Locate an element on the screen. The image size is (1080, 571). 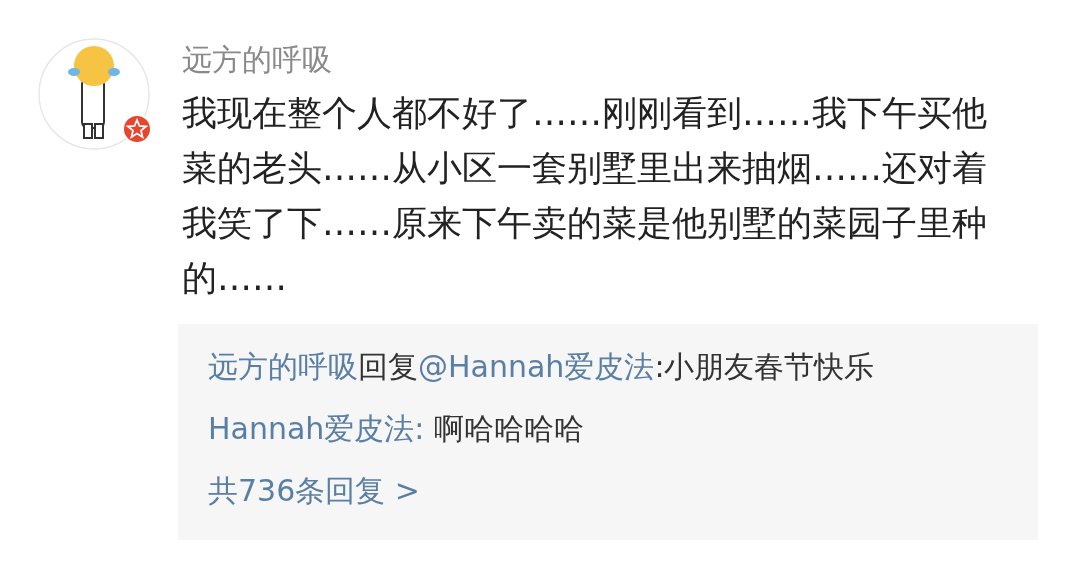
reply-text: 远方的呼吸回复@Hannah爱皮法:小朋友春节快乐 is located at coordinates (542, 367).